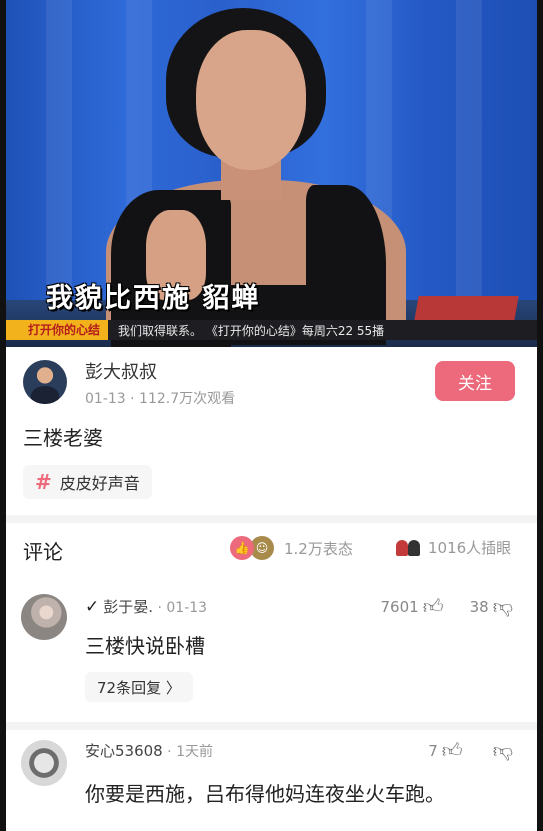  What do you see at coordinates (271, 726) in the screenshot?
I see `comment-divider` at bounding box center [271, 726].